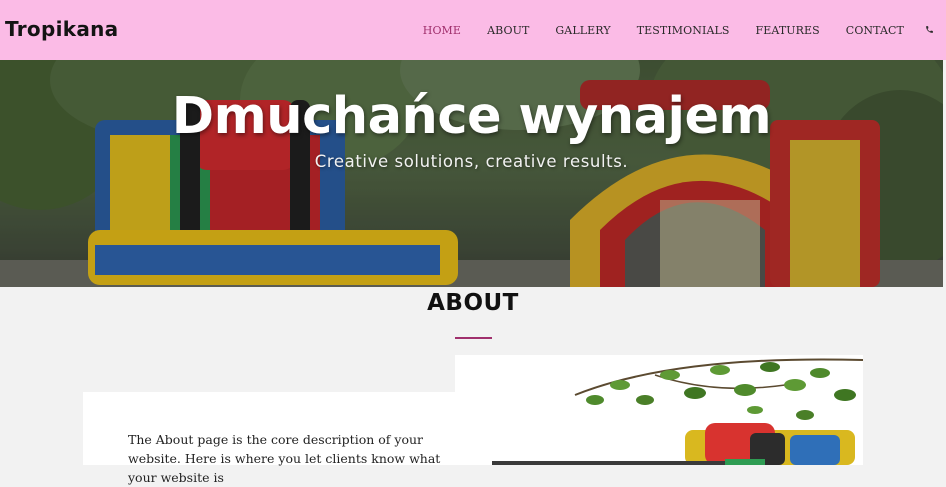 This screenshot has width=946, height=487. What do you see at coordinates (473, 303) in the screenshot?
I see `about-section-title: ABOUT` at bounding box center [473, 303].